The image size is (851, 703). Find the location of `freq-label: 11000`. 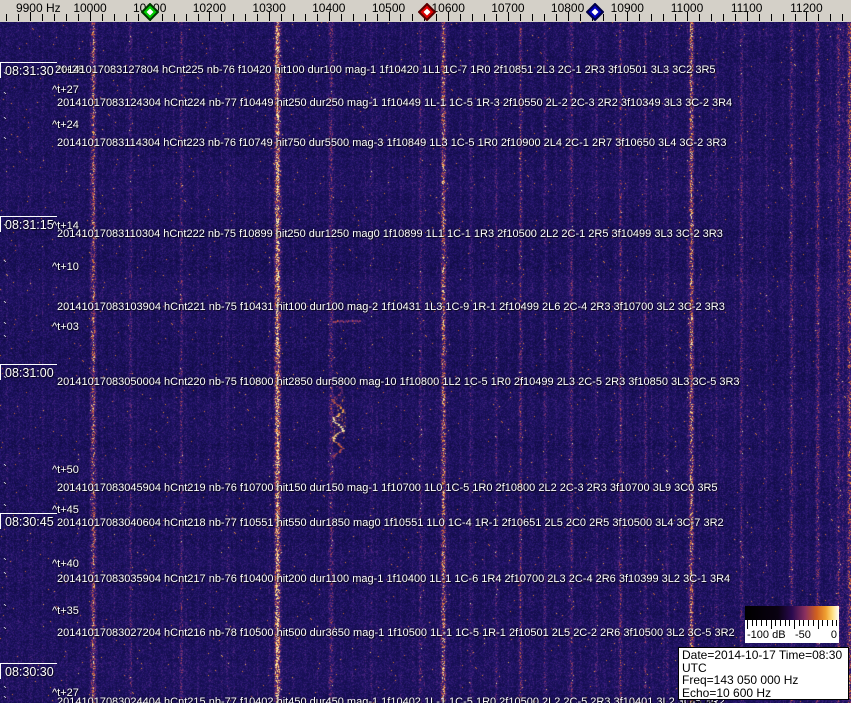

freq-label: 11000 is located at coordinates (687, 8).